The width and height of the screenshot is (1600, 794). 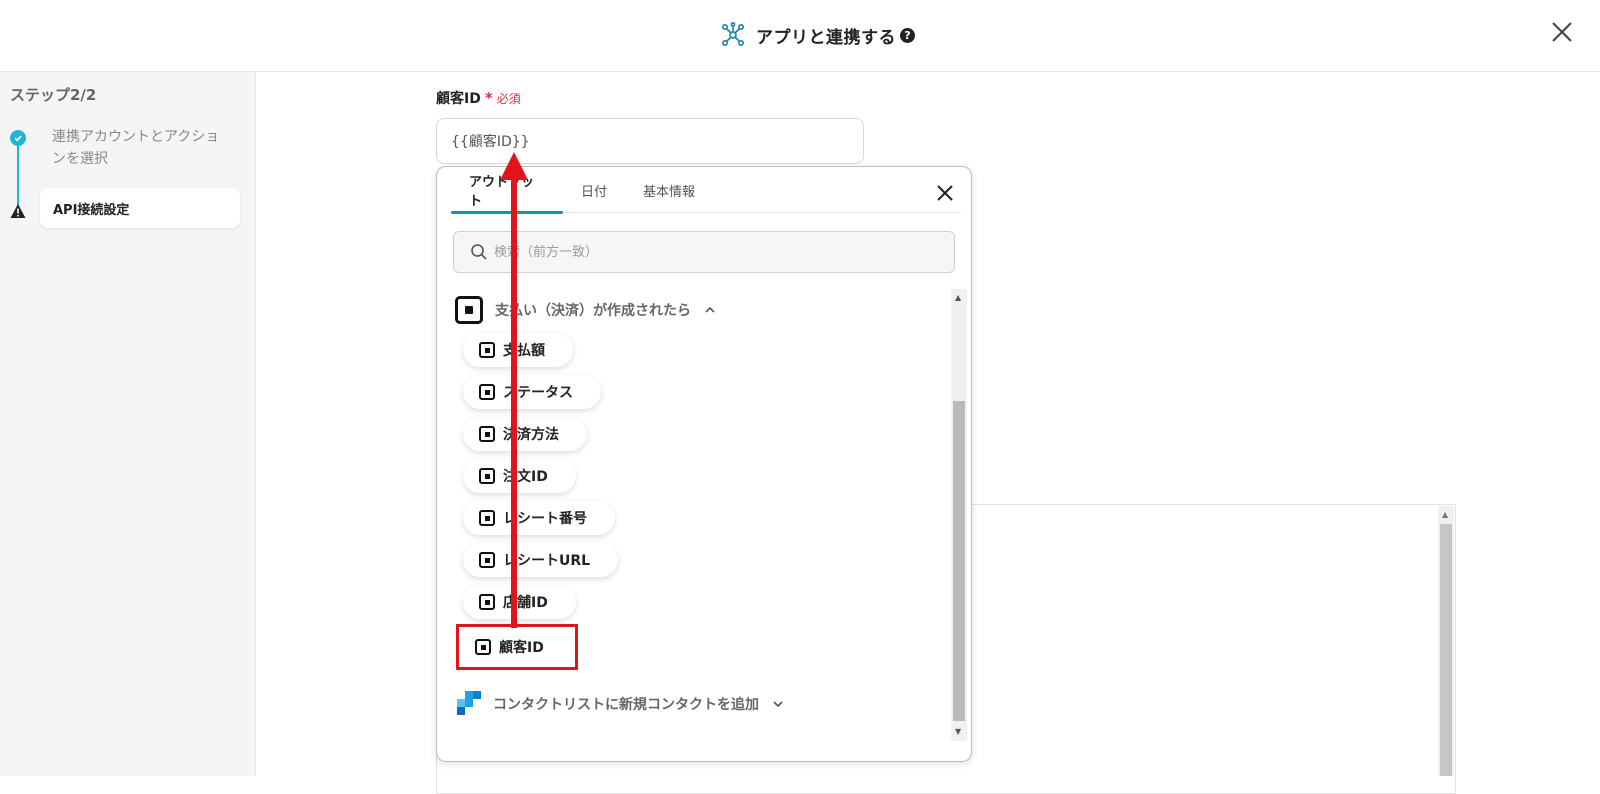 I want to click on tab-date: 日付, so click(x=594, y=190).